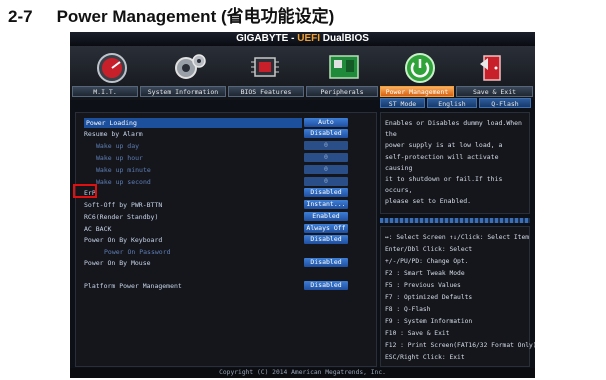 Image resolution: width=606 pixels, height=380 pixels. What do you see at coordinates (105, 91) in the screenshot?
I see `tab-mit: M.I.T.` at bounding box center [105, 91].